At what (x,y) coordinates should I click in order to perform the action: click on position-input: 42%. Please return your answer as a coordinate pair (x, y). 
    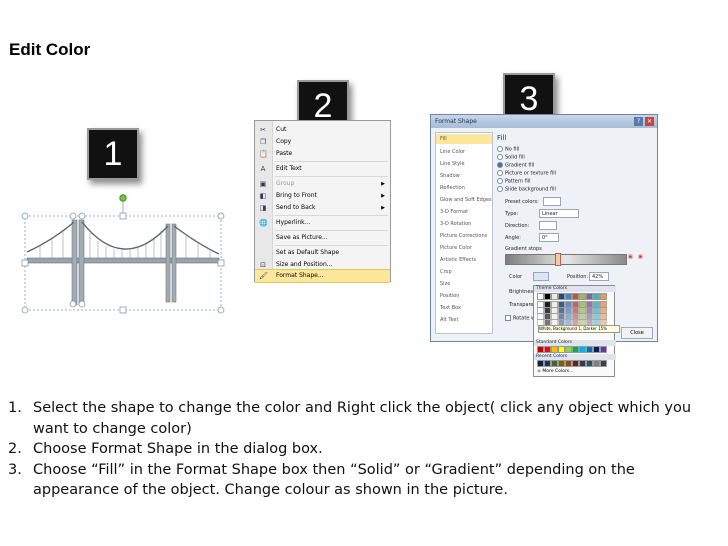
    Looking at the image, I should click on (599, 276).